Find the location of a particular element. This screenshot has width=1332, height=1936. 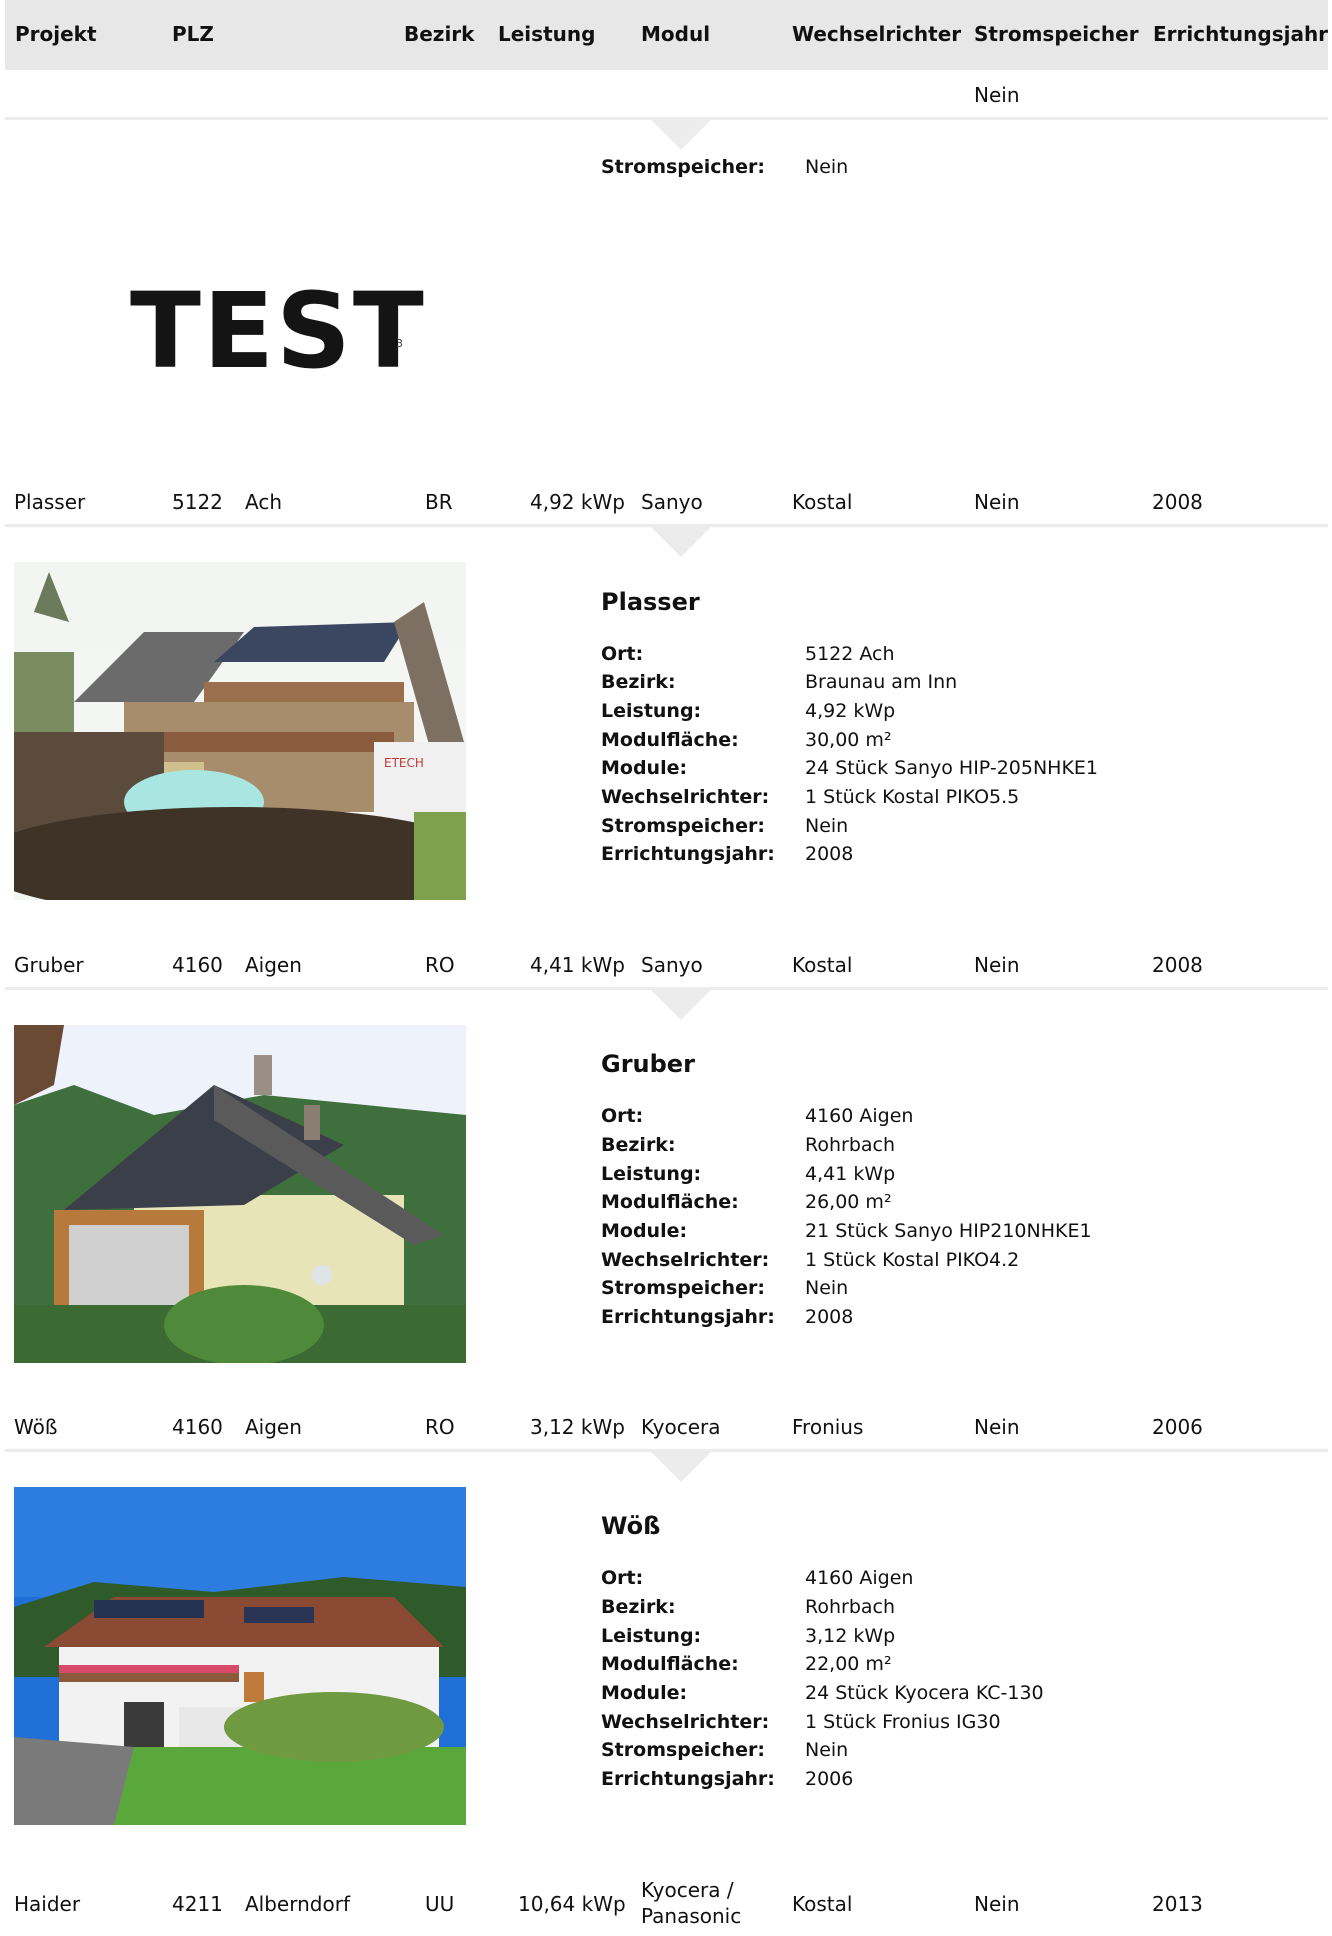

project-photo-plasser: ETECH is located at coordinates (240, 731).